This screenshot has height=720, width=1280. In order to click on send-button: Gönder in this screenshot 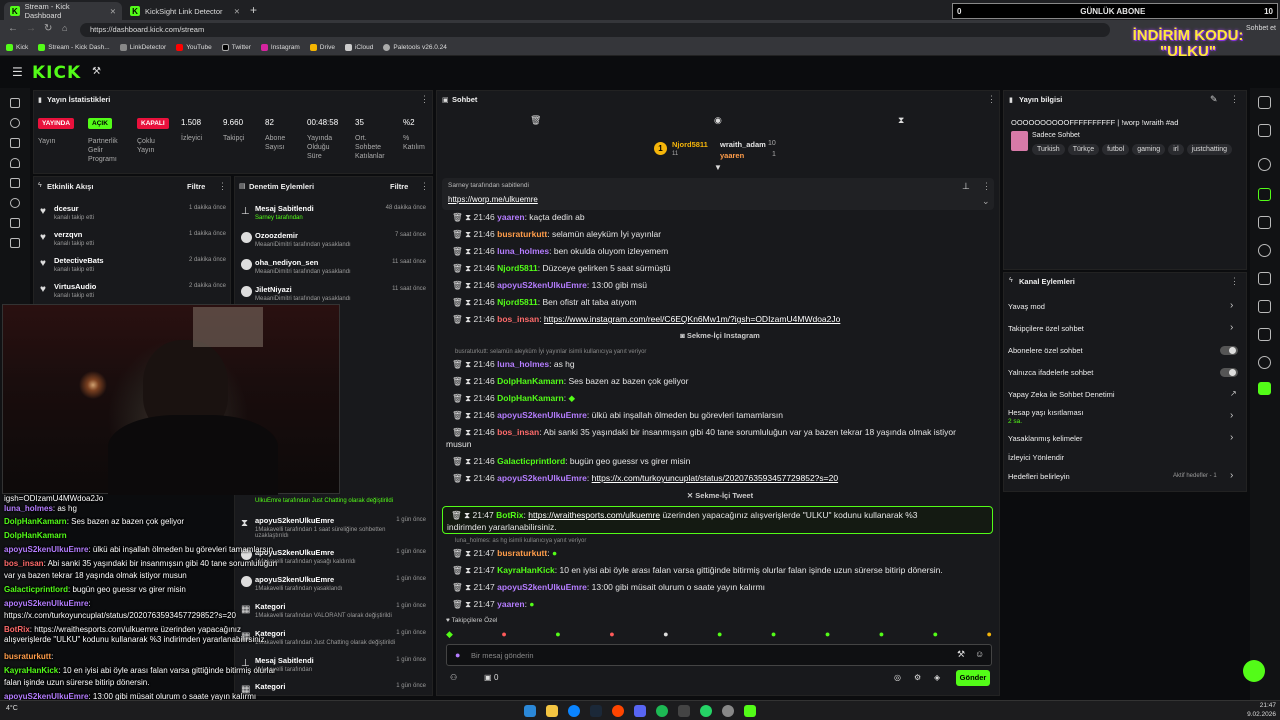, I will do `click(973, 678)`.